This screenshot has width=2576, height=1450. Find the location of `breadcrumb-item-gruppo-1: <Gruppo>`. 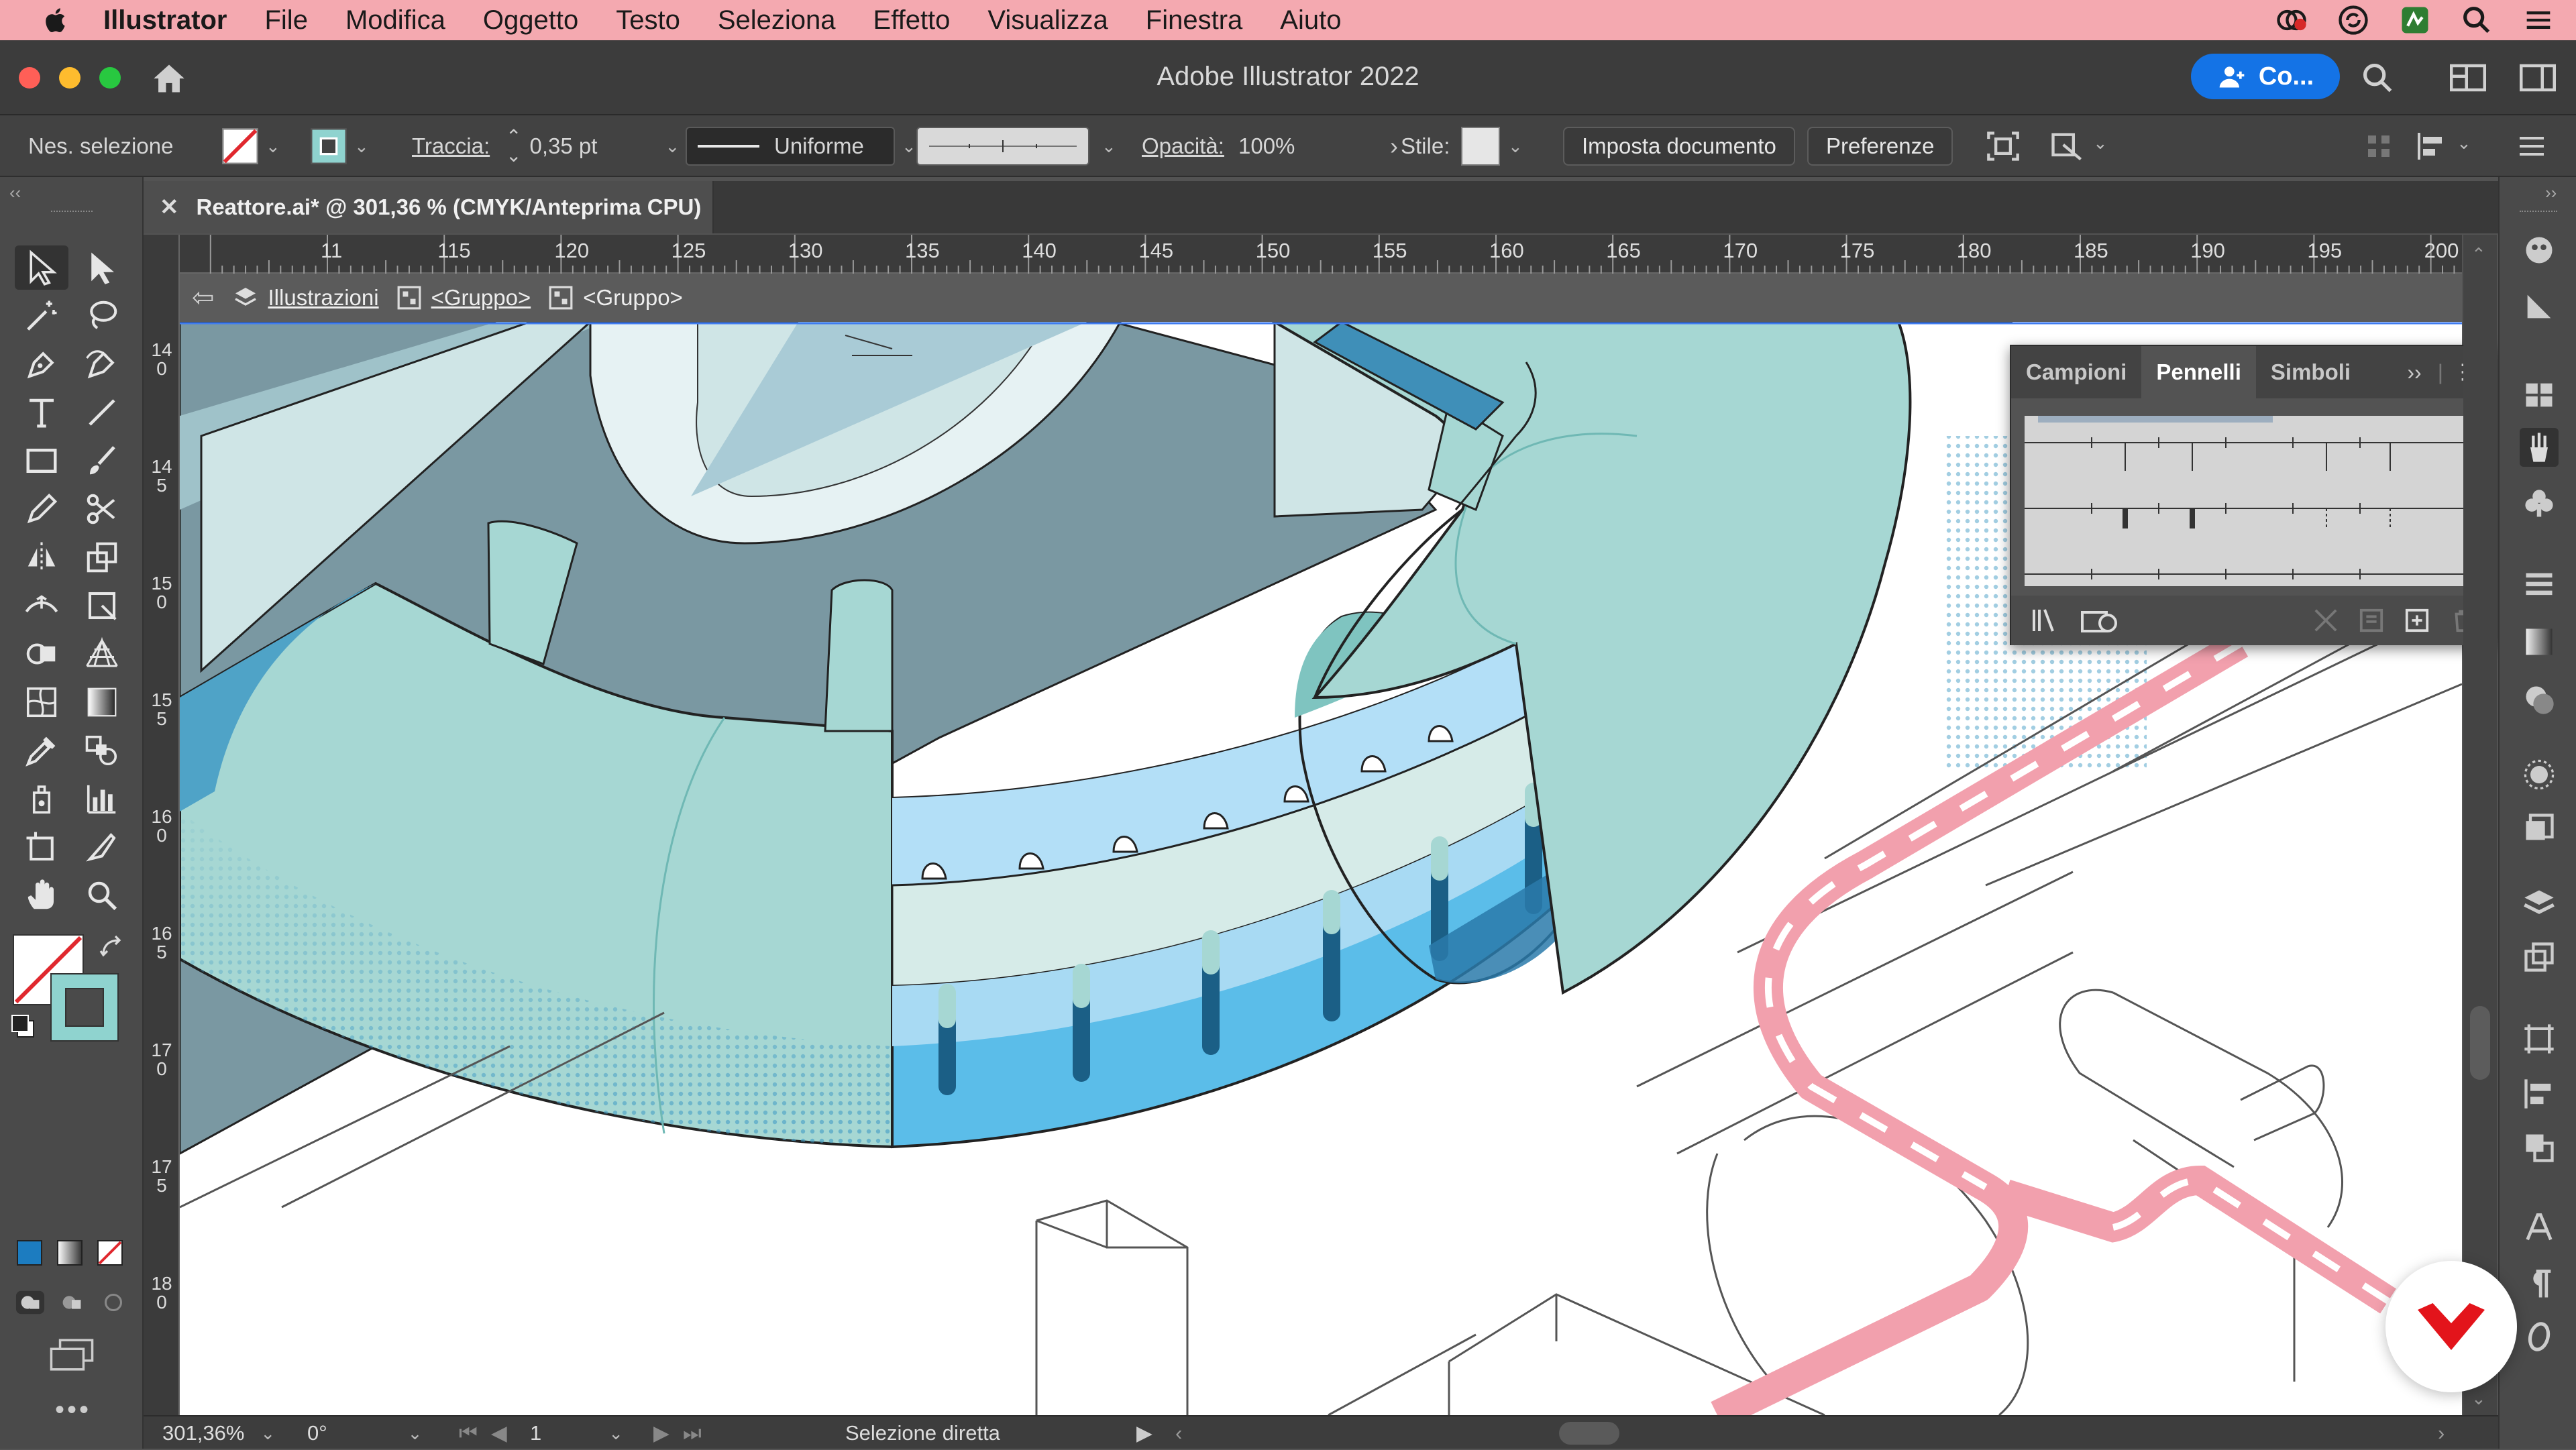

breadcrumb-item-gruppo-1: <Gruppo> is located at coordinates (481, 298).